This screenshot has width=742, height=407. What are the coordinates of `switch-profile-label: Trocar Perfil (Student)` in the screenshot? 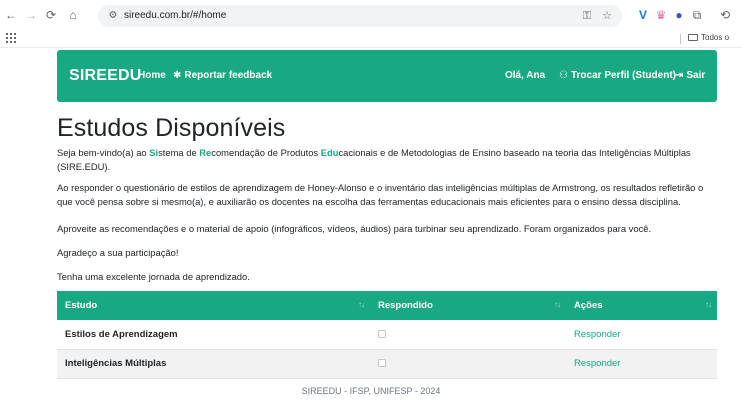 It's located at (623, 75).